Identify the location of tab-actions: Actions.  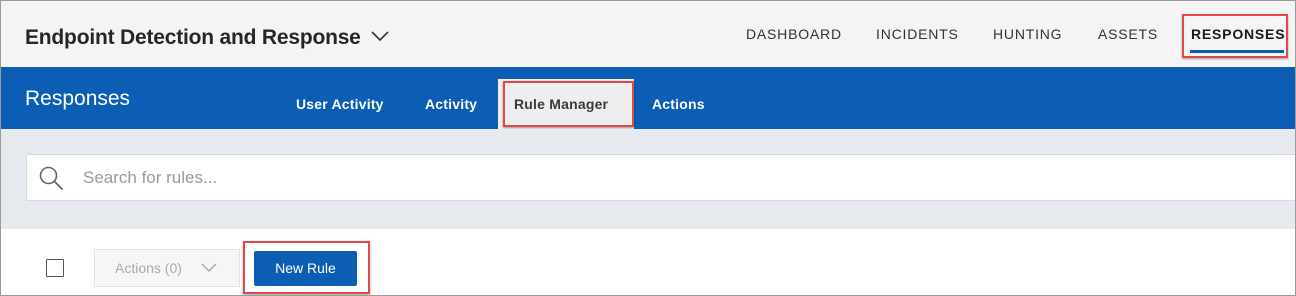
(678, 104).